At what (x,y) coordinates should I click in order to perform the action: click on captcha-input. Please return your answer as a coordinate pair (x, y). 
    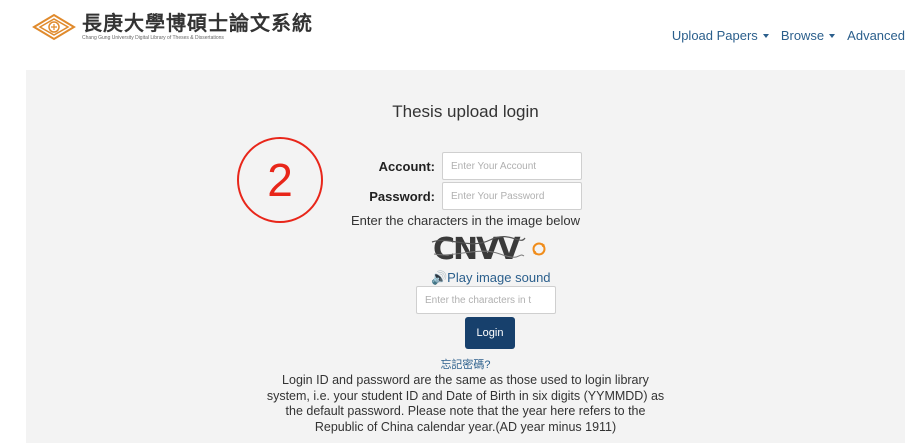
    Looking at the image, I should click on (486, 300).